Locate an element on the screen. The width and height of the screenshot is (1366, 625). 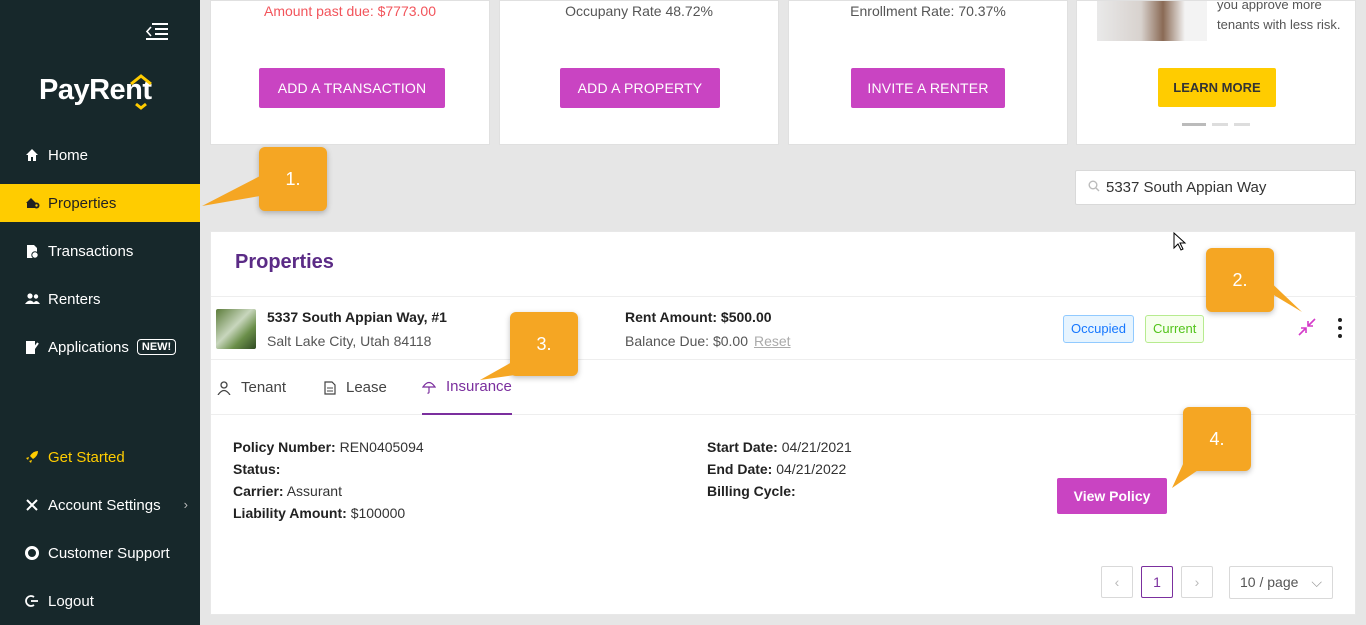
start-date-value: 04/21/2021 is located at coordinates (816, 447).